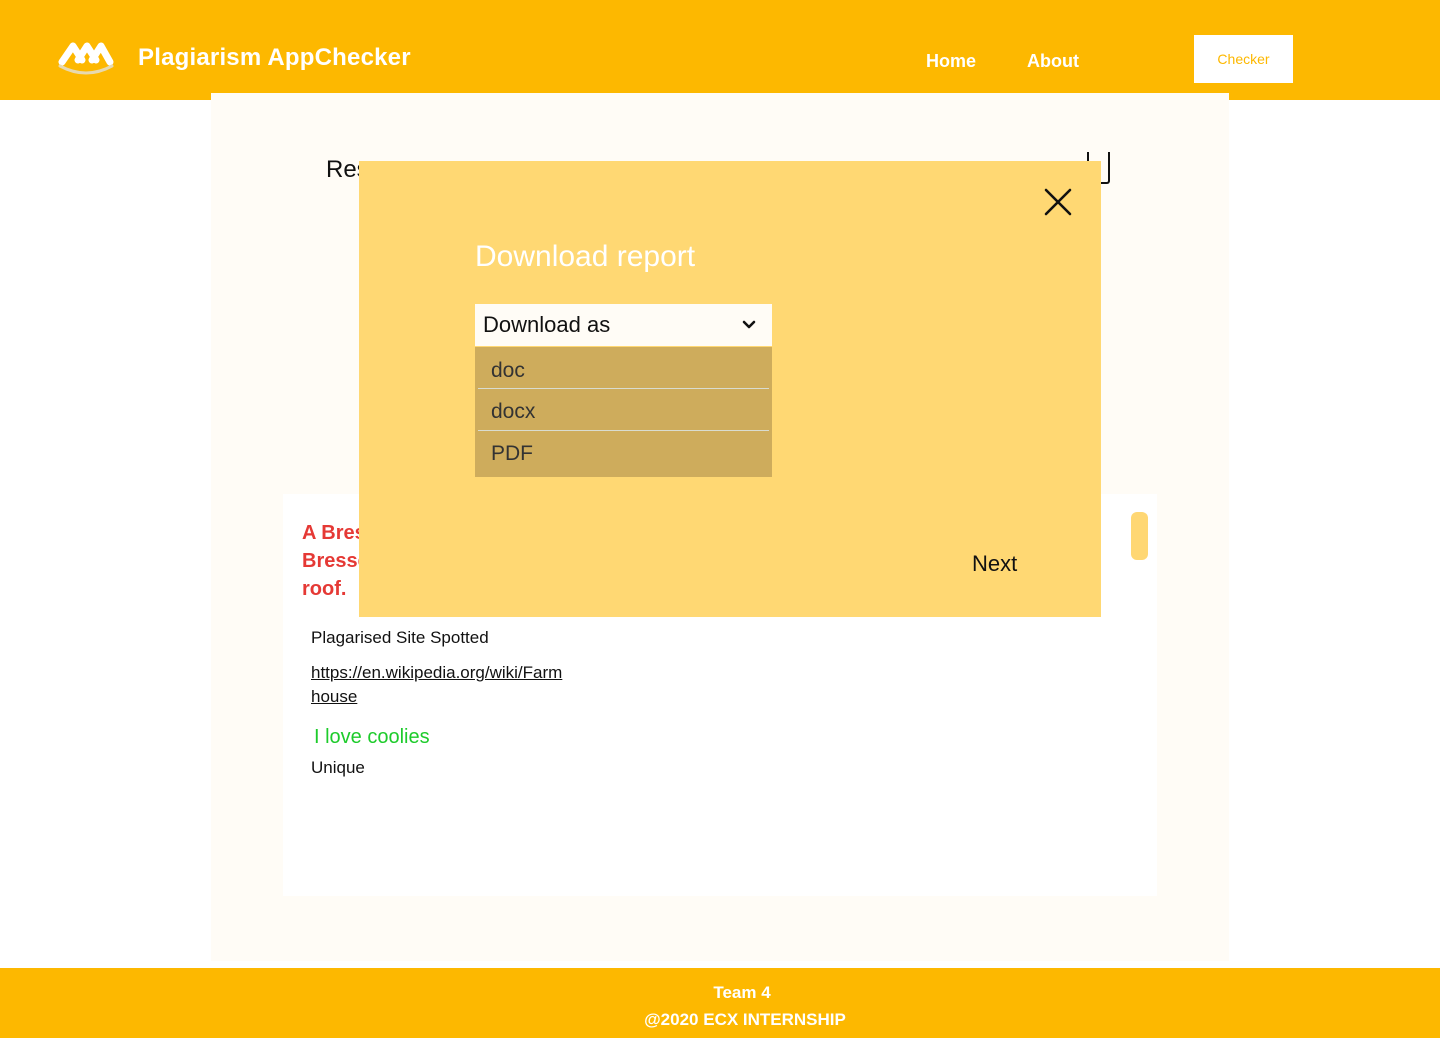  What do you see at coordinates (372, 737) in the screenshot?
I see `unique-text: I love coolies` at bounding box center [372, 737].